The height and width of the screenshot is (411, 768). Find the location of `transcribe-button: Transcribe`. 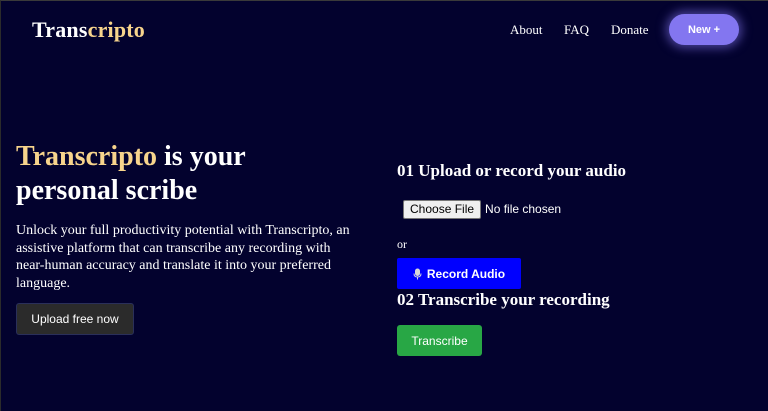

transcribe-button: Transcribe is located at coordinates (439, 340).